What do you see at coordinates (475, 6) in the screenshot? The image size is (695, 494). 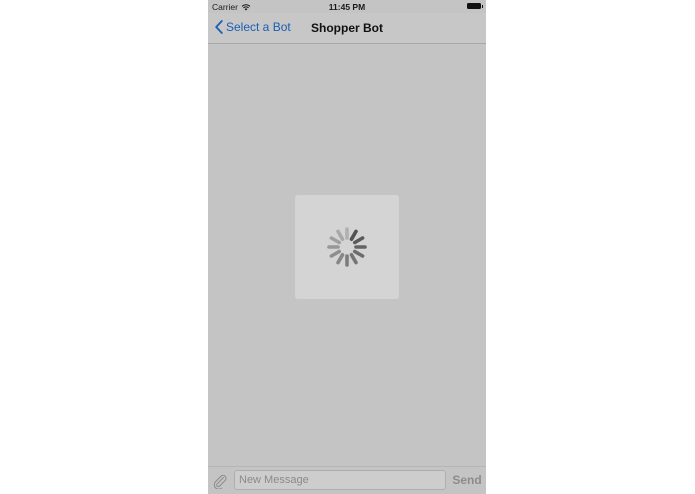 I see `battery-icon` at bounding box center [475, 6].